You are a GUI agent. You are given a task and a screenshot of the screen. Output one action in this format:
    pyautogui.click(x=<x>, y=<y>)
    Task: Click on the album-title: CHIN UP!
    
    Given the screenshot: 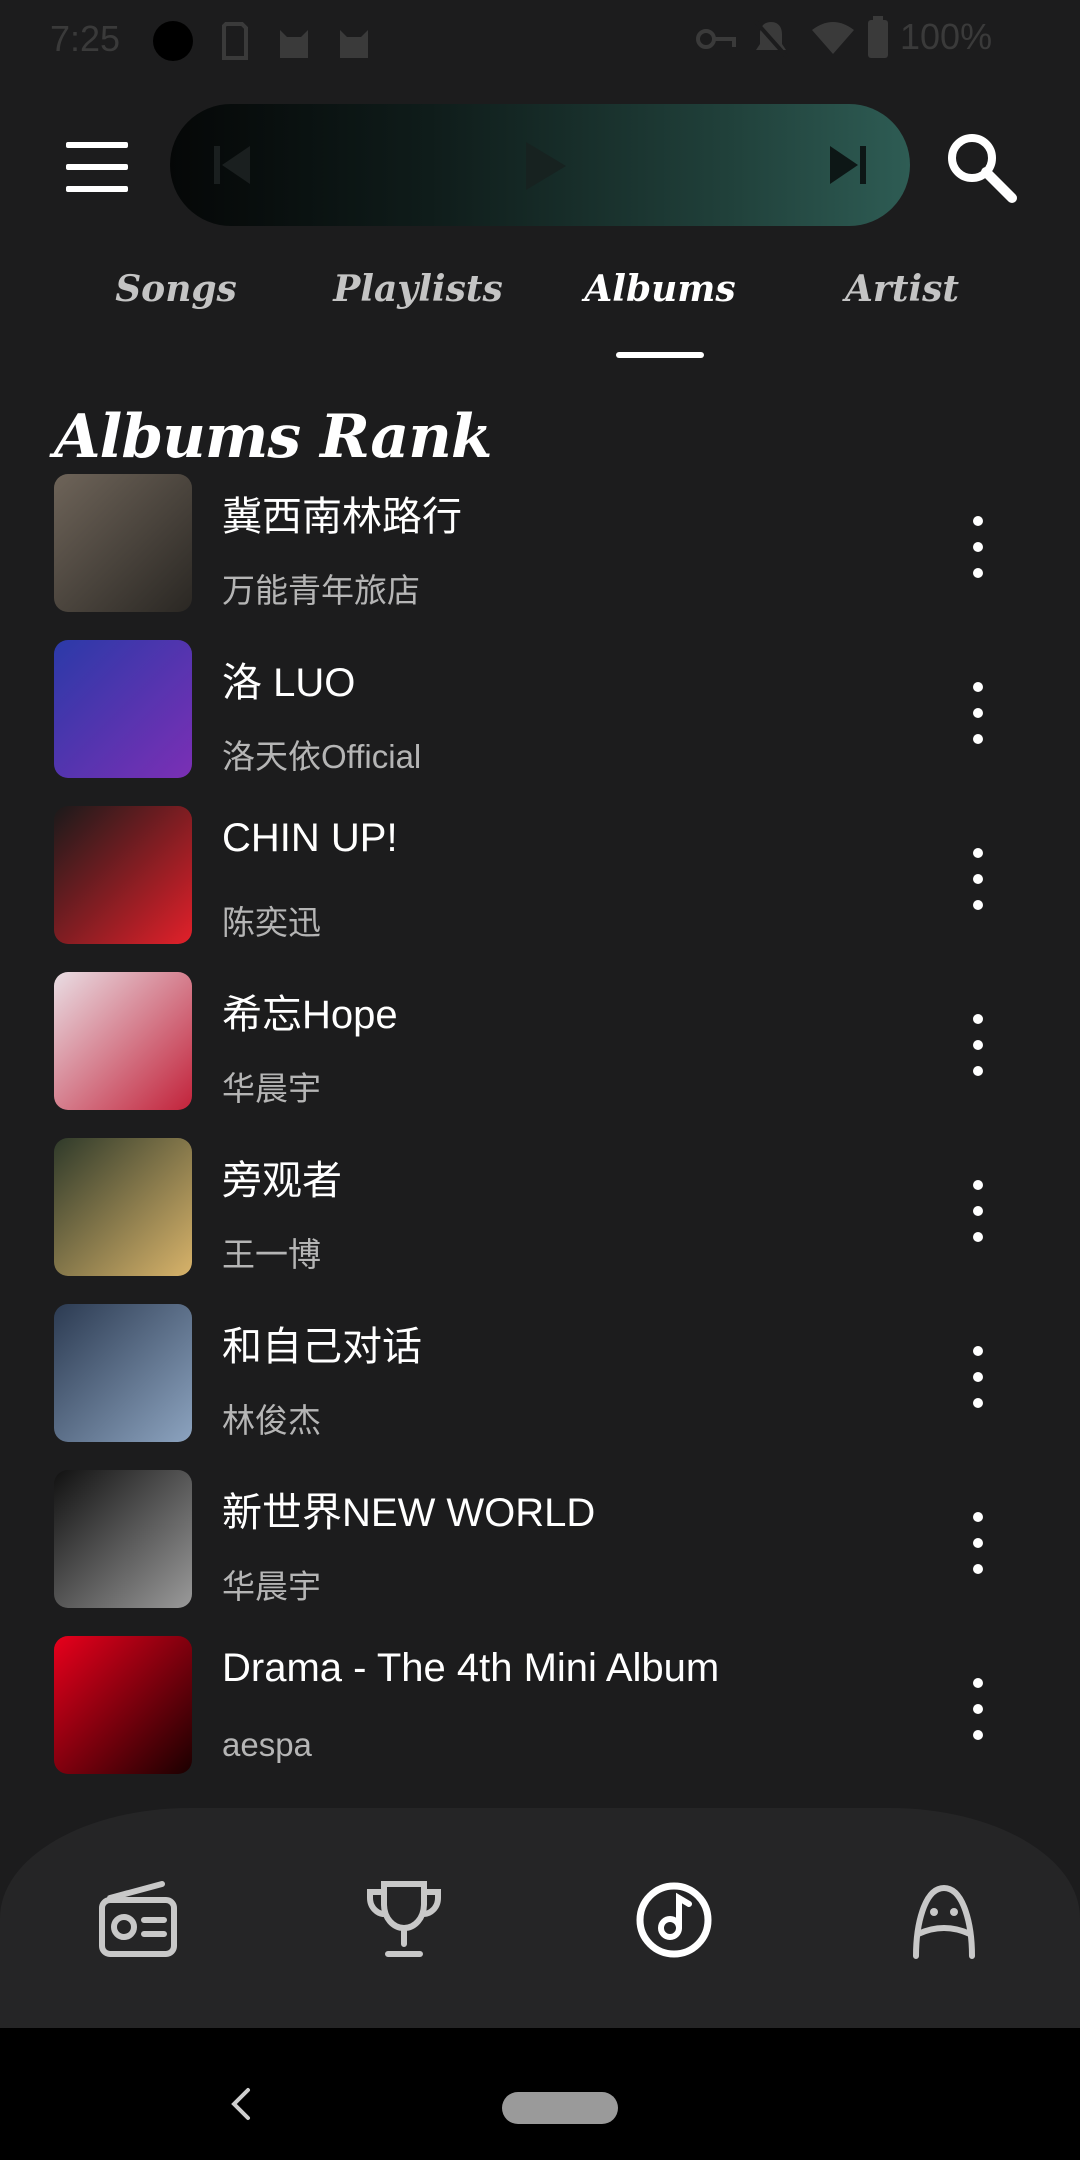 What is the action you would take?
    pyautogui.click(x=310, y=838)
    